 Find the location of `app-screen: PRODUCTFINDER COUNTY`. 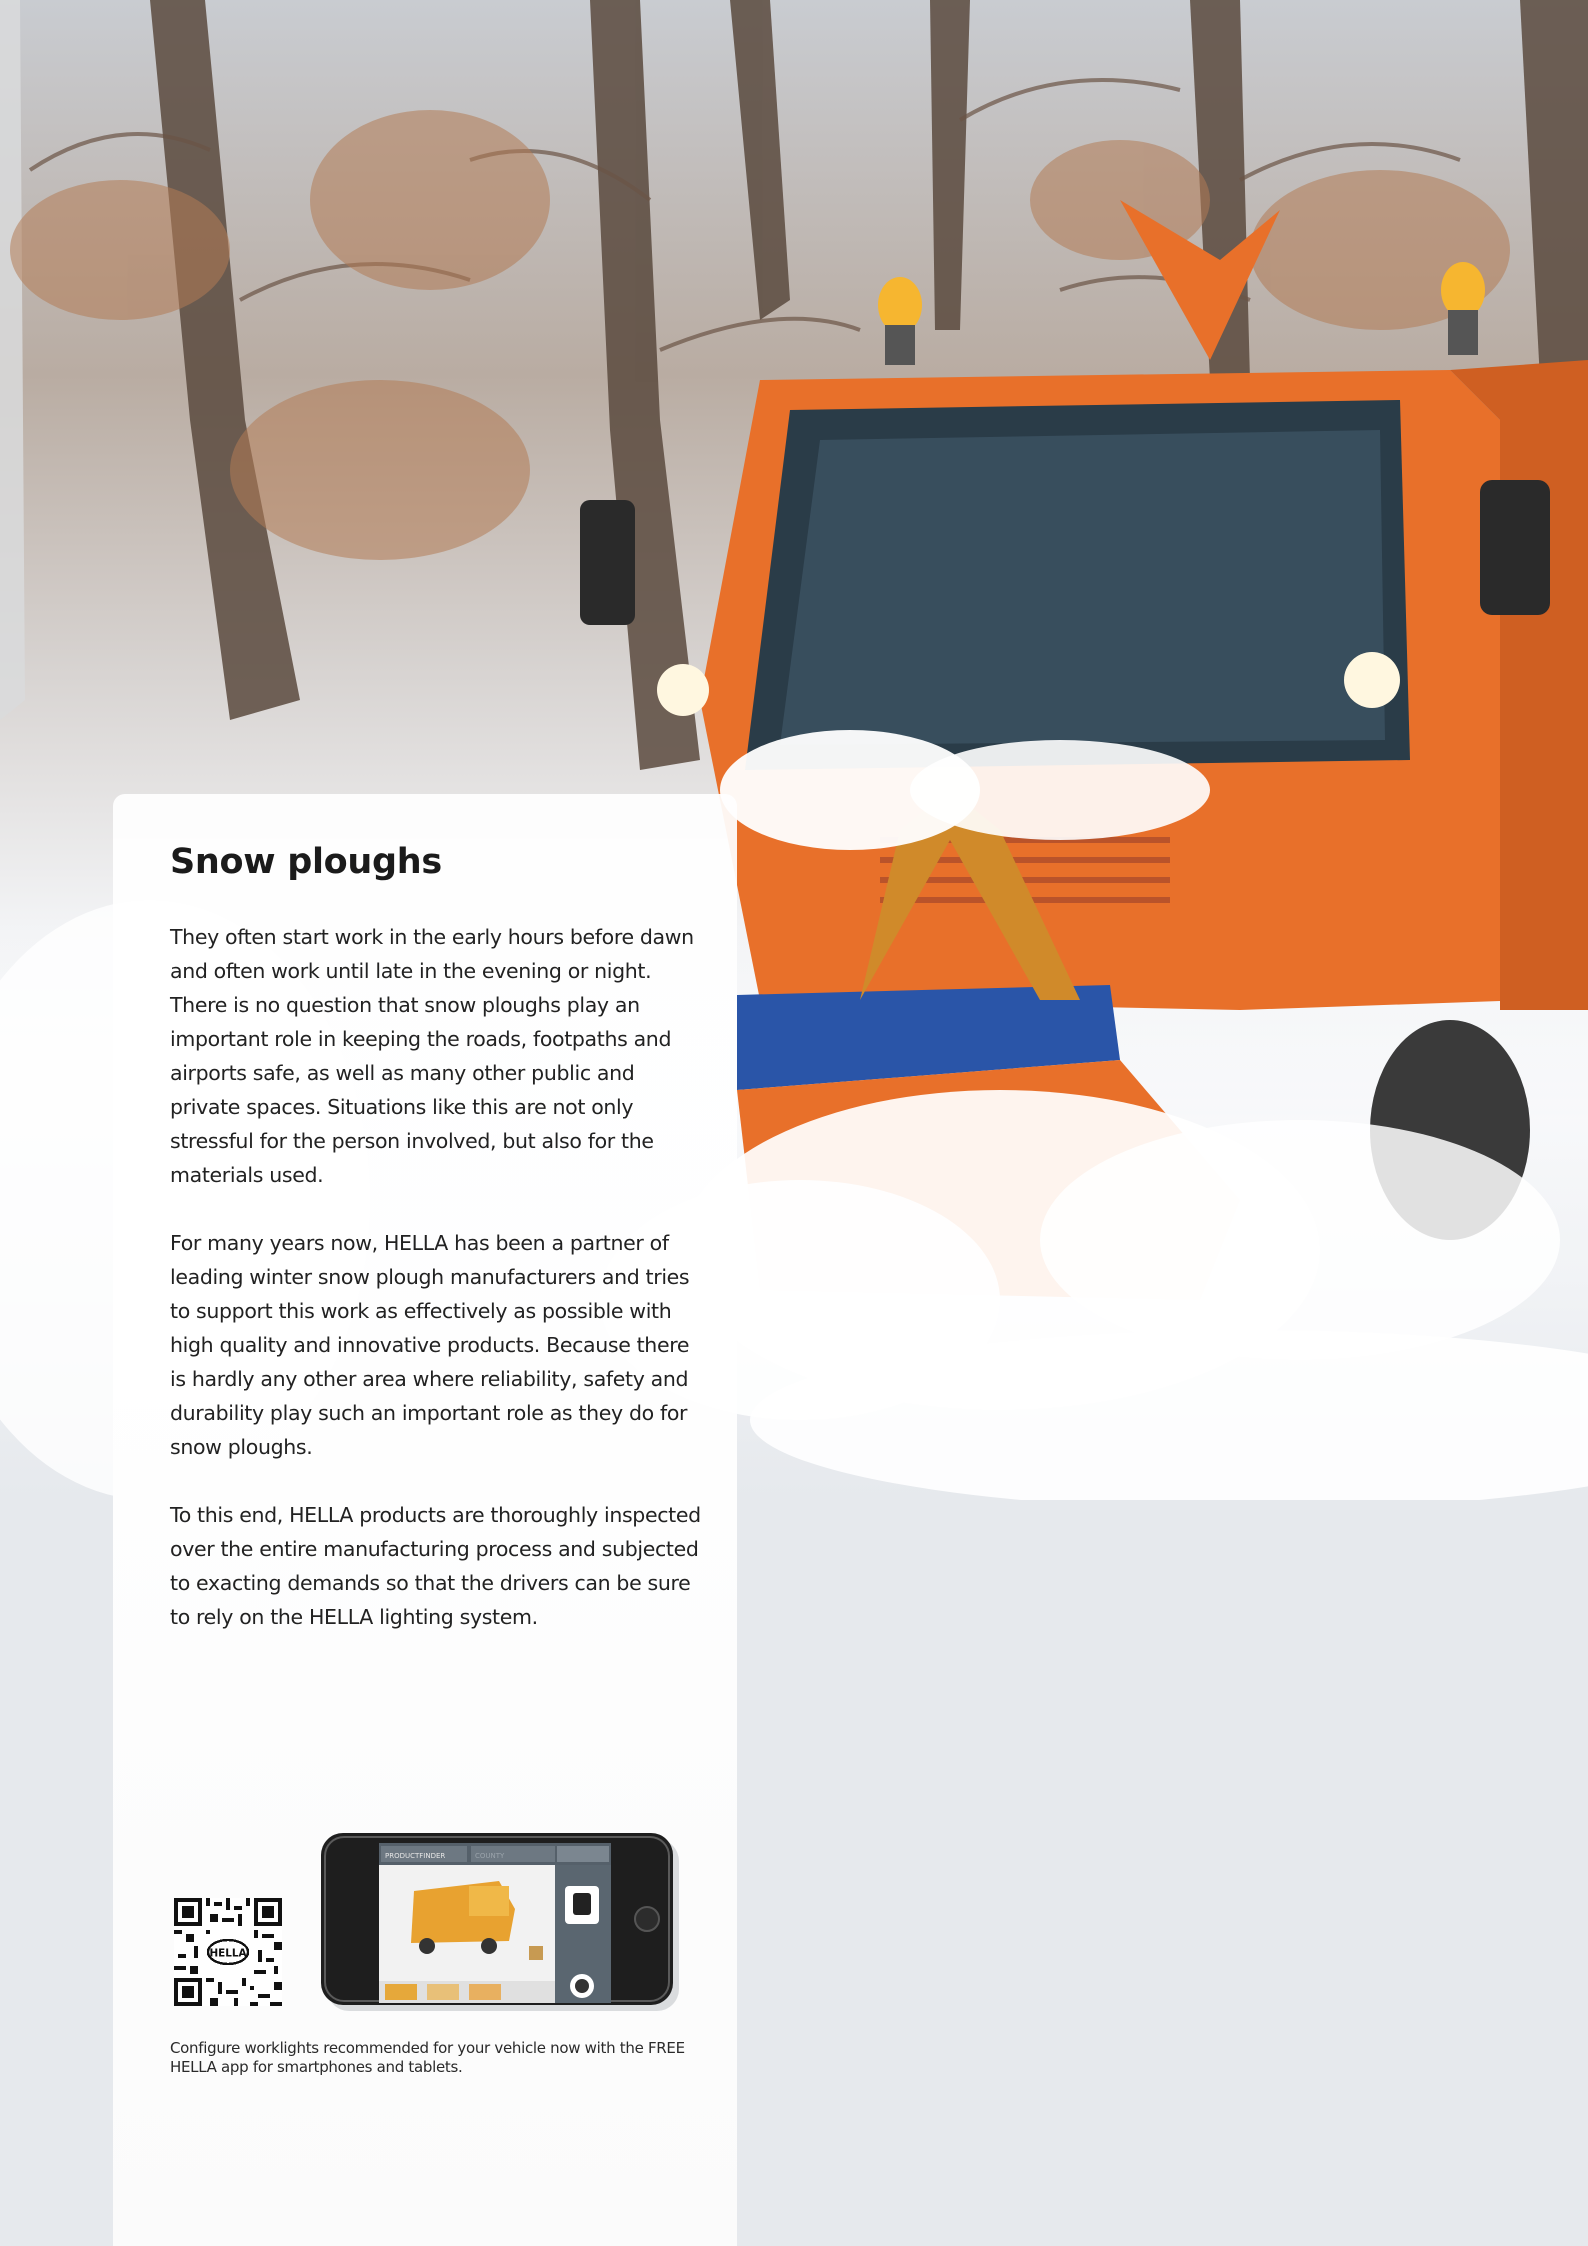

app-screen: PRODUCTFINDER COUNTY is located at coordinates (495, 1923).